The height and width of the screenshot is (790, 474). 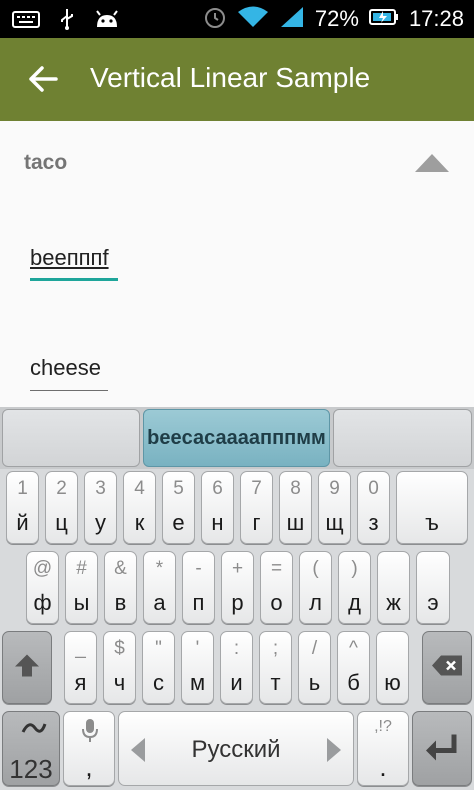 I want to click on text-field-2: cheese, so click(x=69, y=373).